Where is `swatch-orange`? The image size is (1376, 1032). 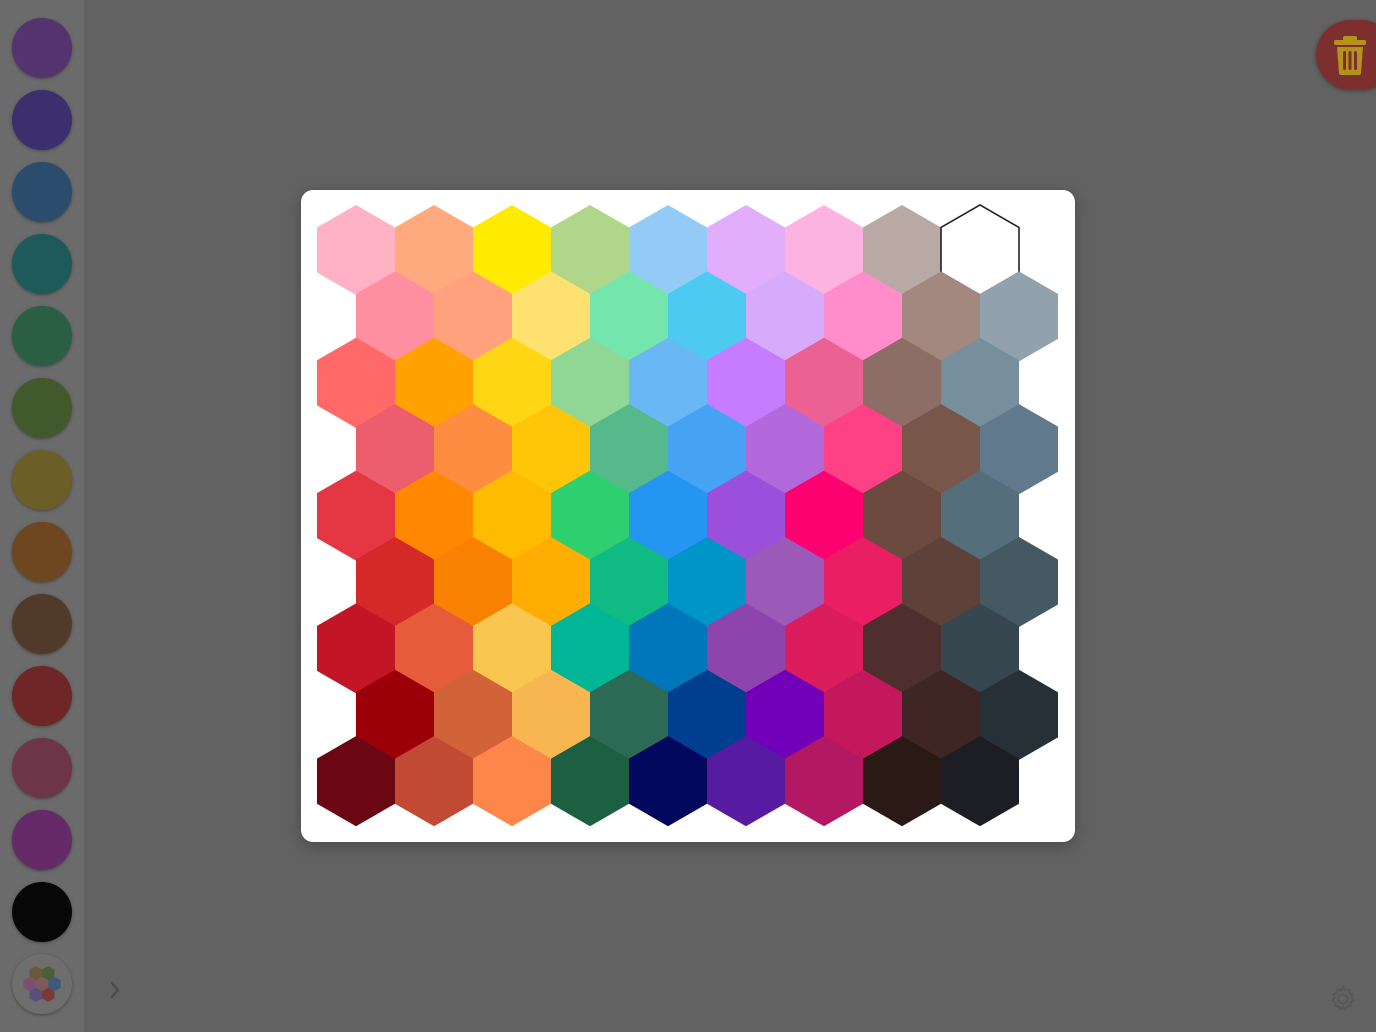
swatch-orange is located at coordinates (42, 552).